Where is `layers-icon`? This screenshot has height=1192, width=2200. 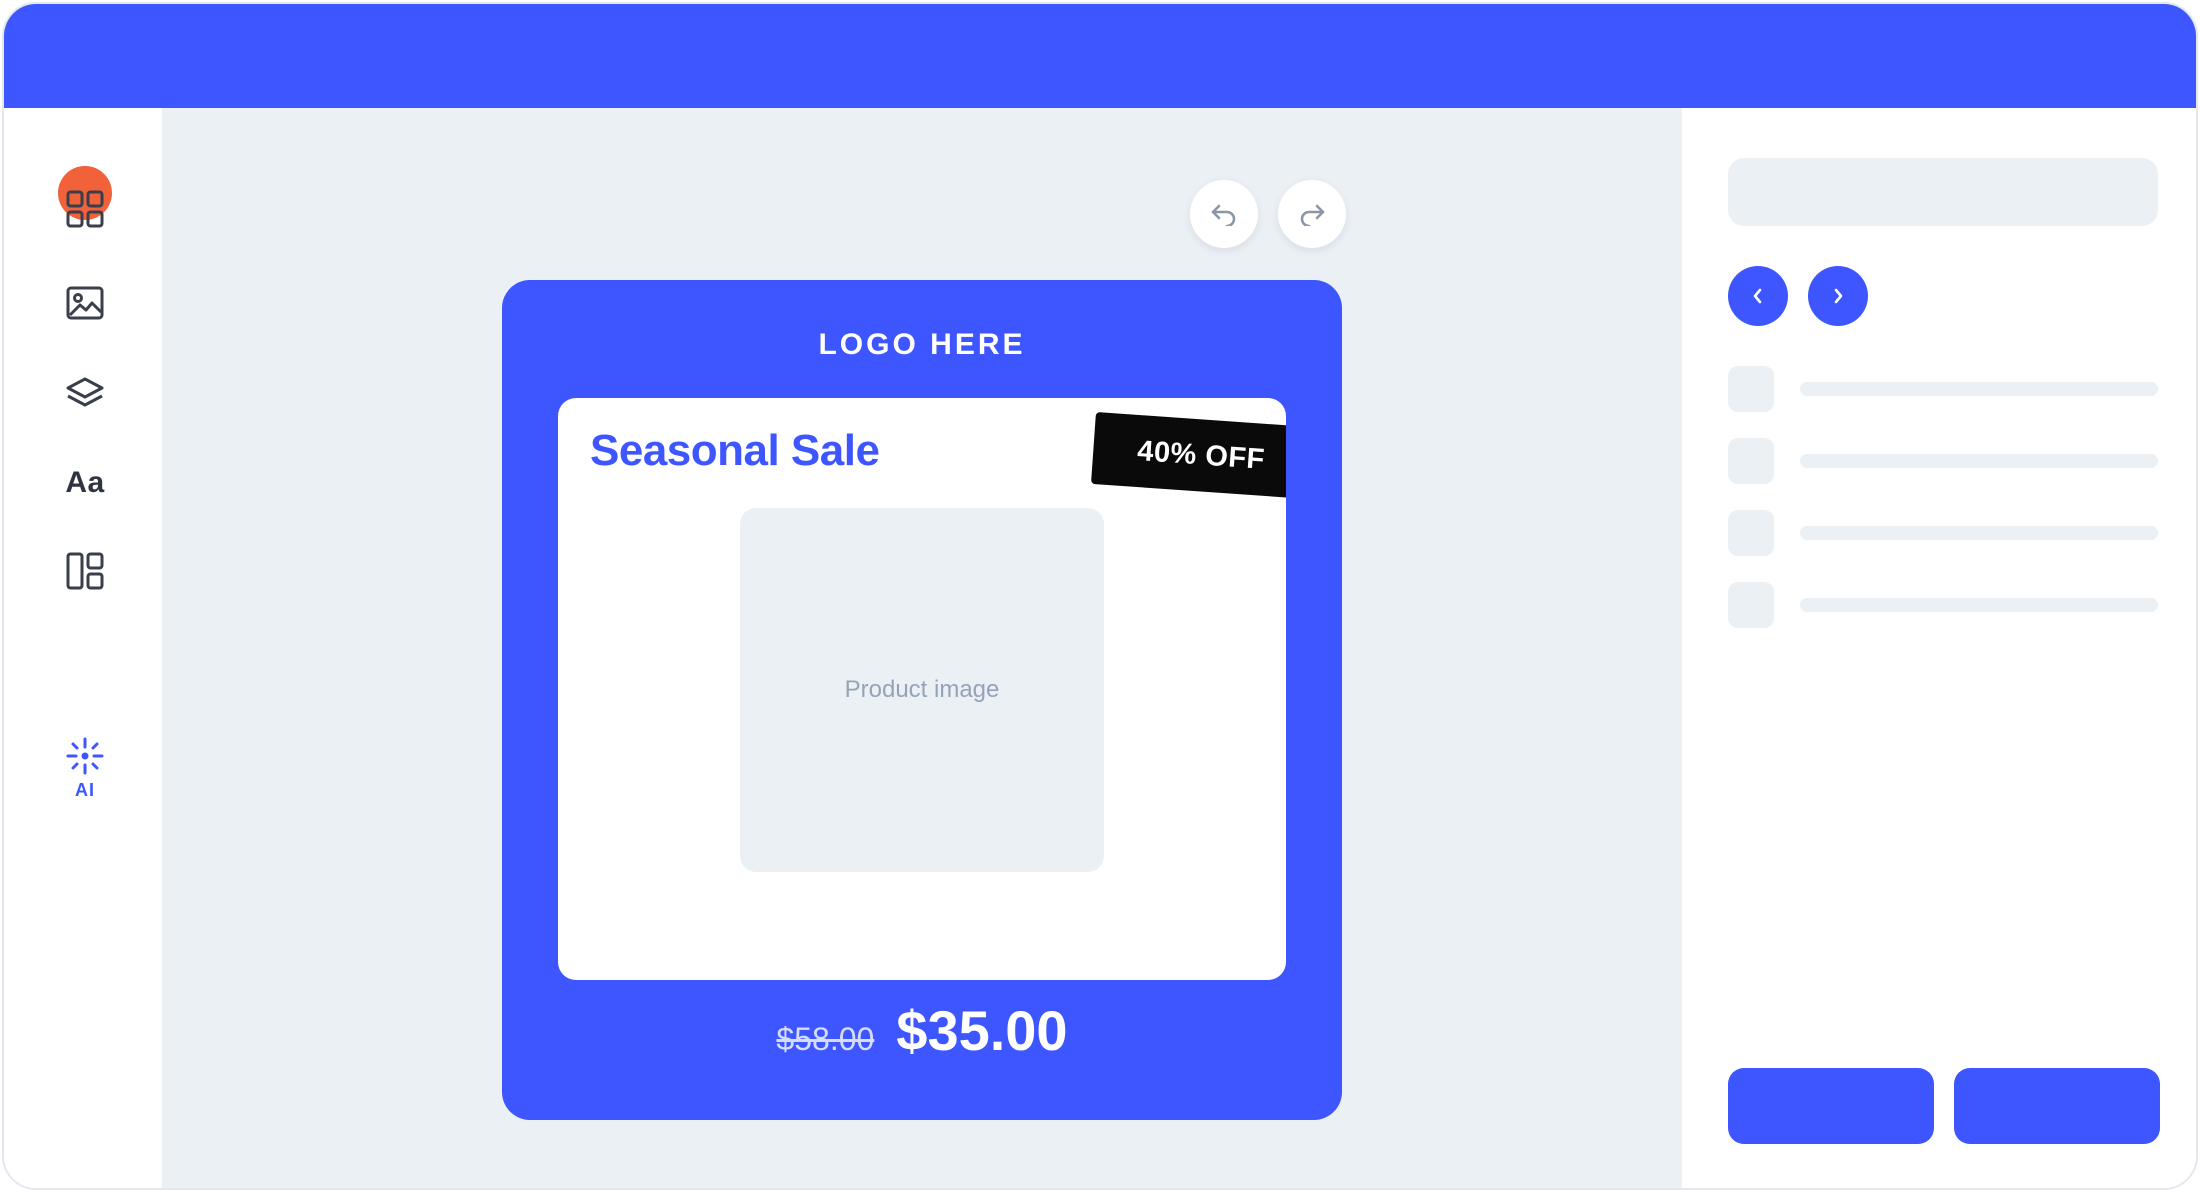 layers-icon is located at coordinates (85, 392).